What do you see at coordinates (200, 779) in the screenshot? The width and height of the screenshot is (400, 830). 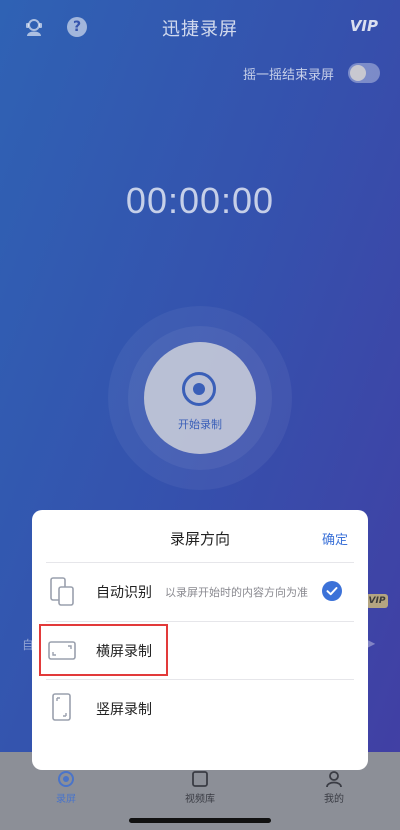 I see `video-library-icon` at bounding box center [200, 779].